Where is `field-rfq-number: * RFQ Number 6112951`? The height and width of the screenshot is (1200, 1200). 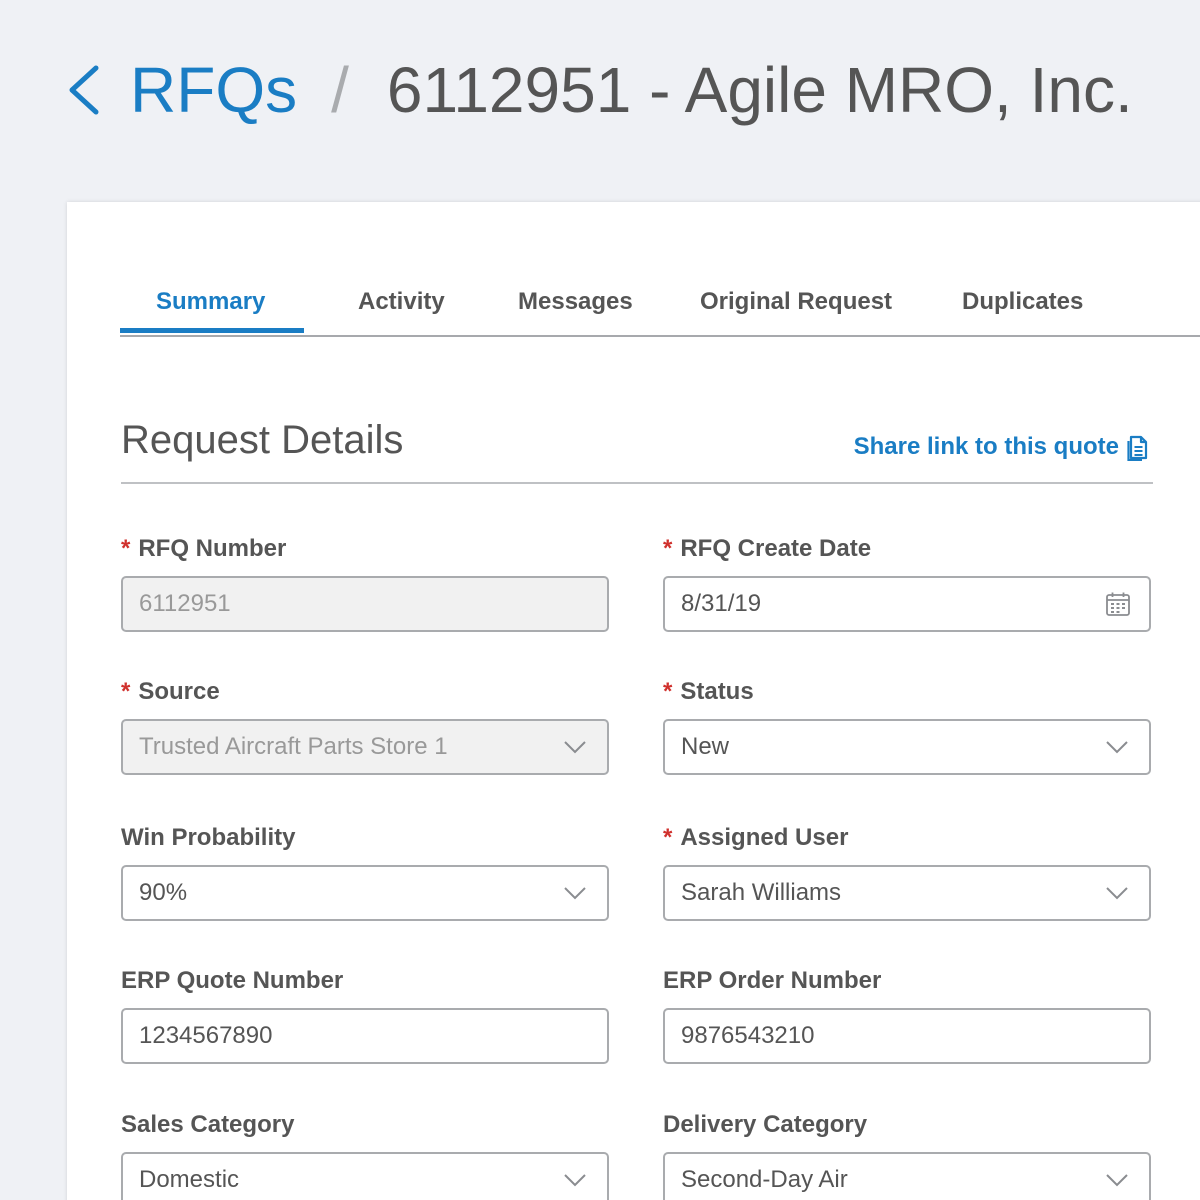 field-rfq-number: * RFQ Number 6112951 is located at coordinates (365, 583).